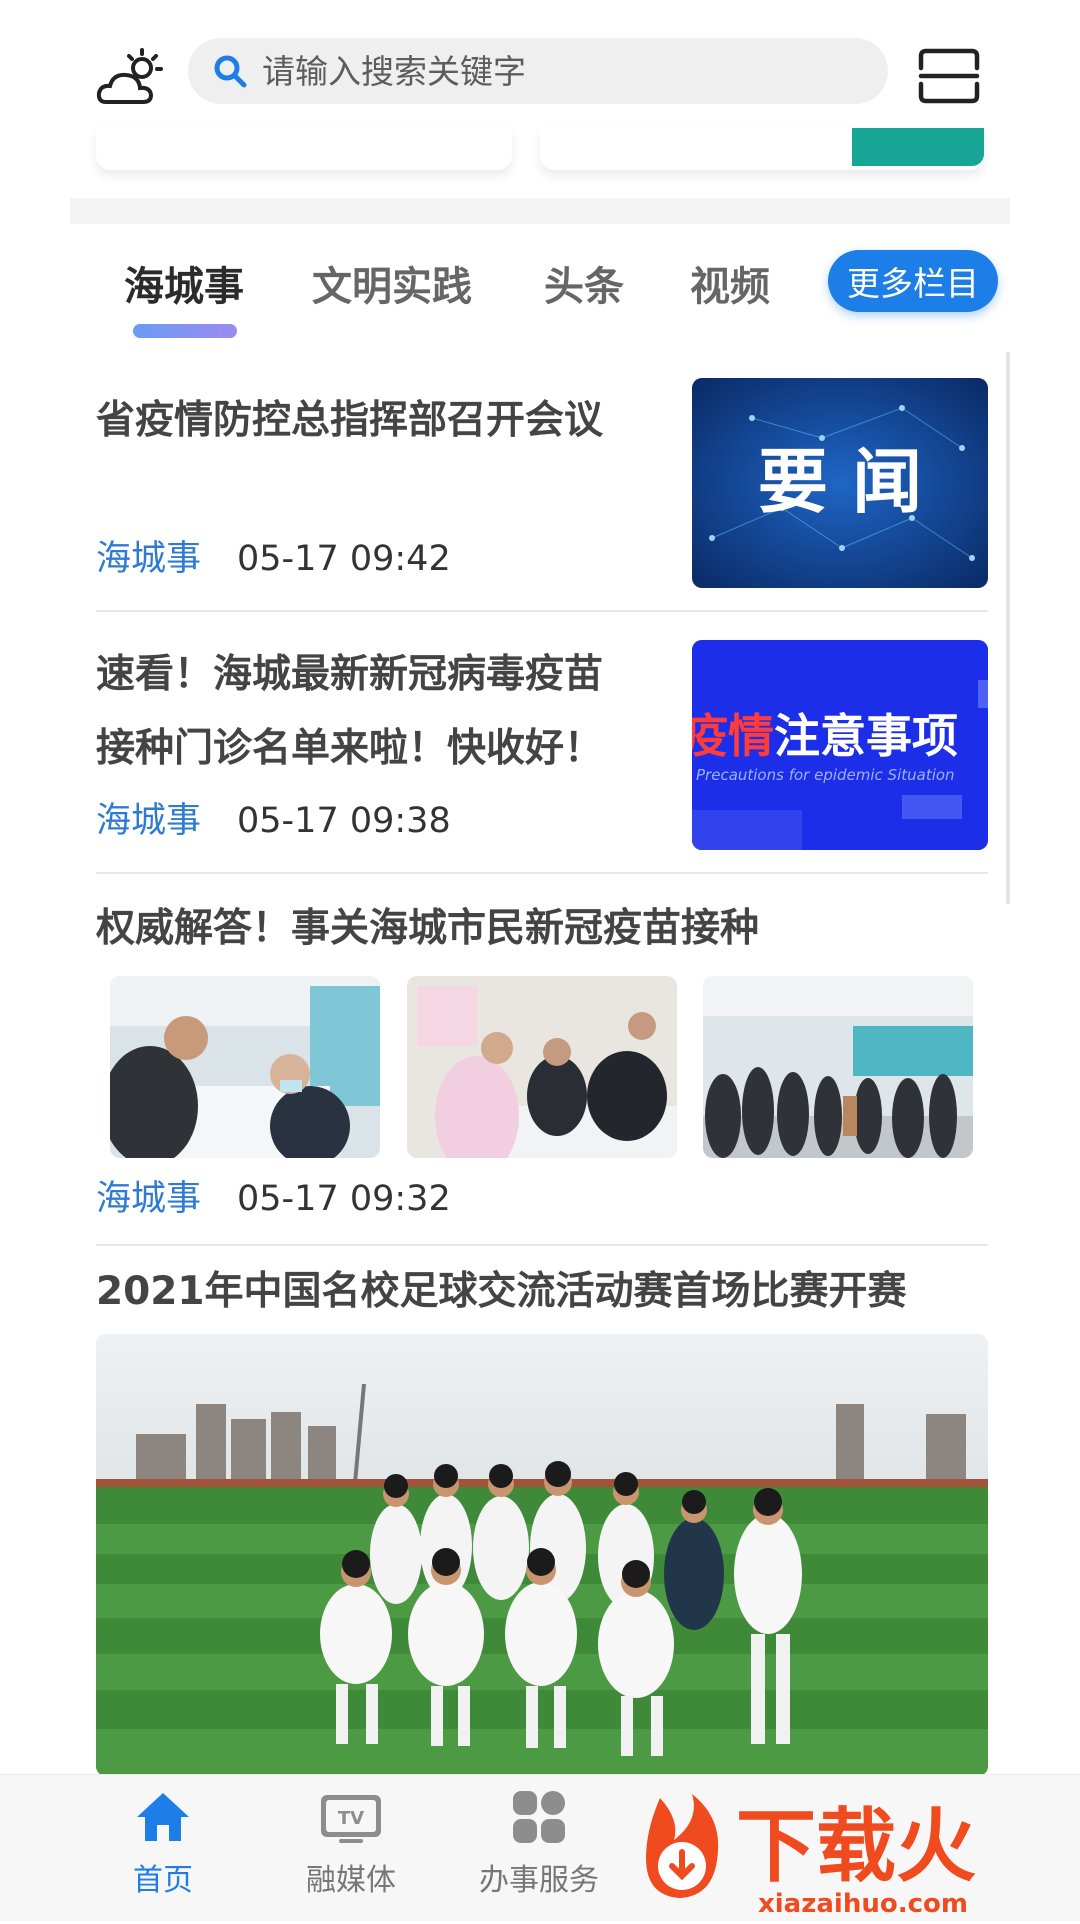  What do you see at coordinates (539, 1880) in the screenshot?
I see `nav-services-label: 办事服务` at bounding box center [539, 1880].